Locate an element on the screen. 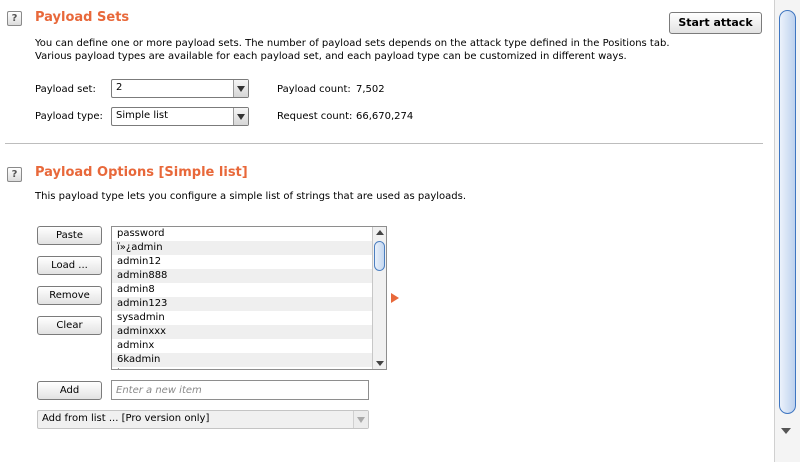  payload-set-value: 2 is located at coordinates (119, 87).